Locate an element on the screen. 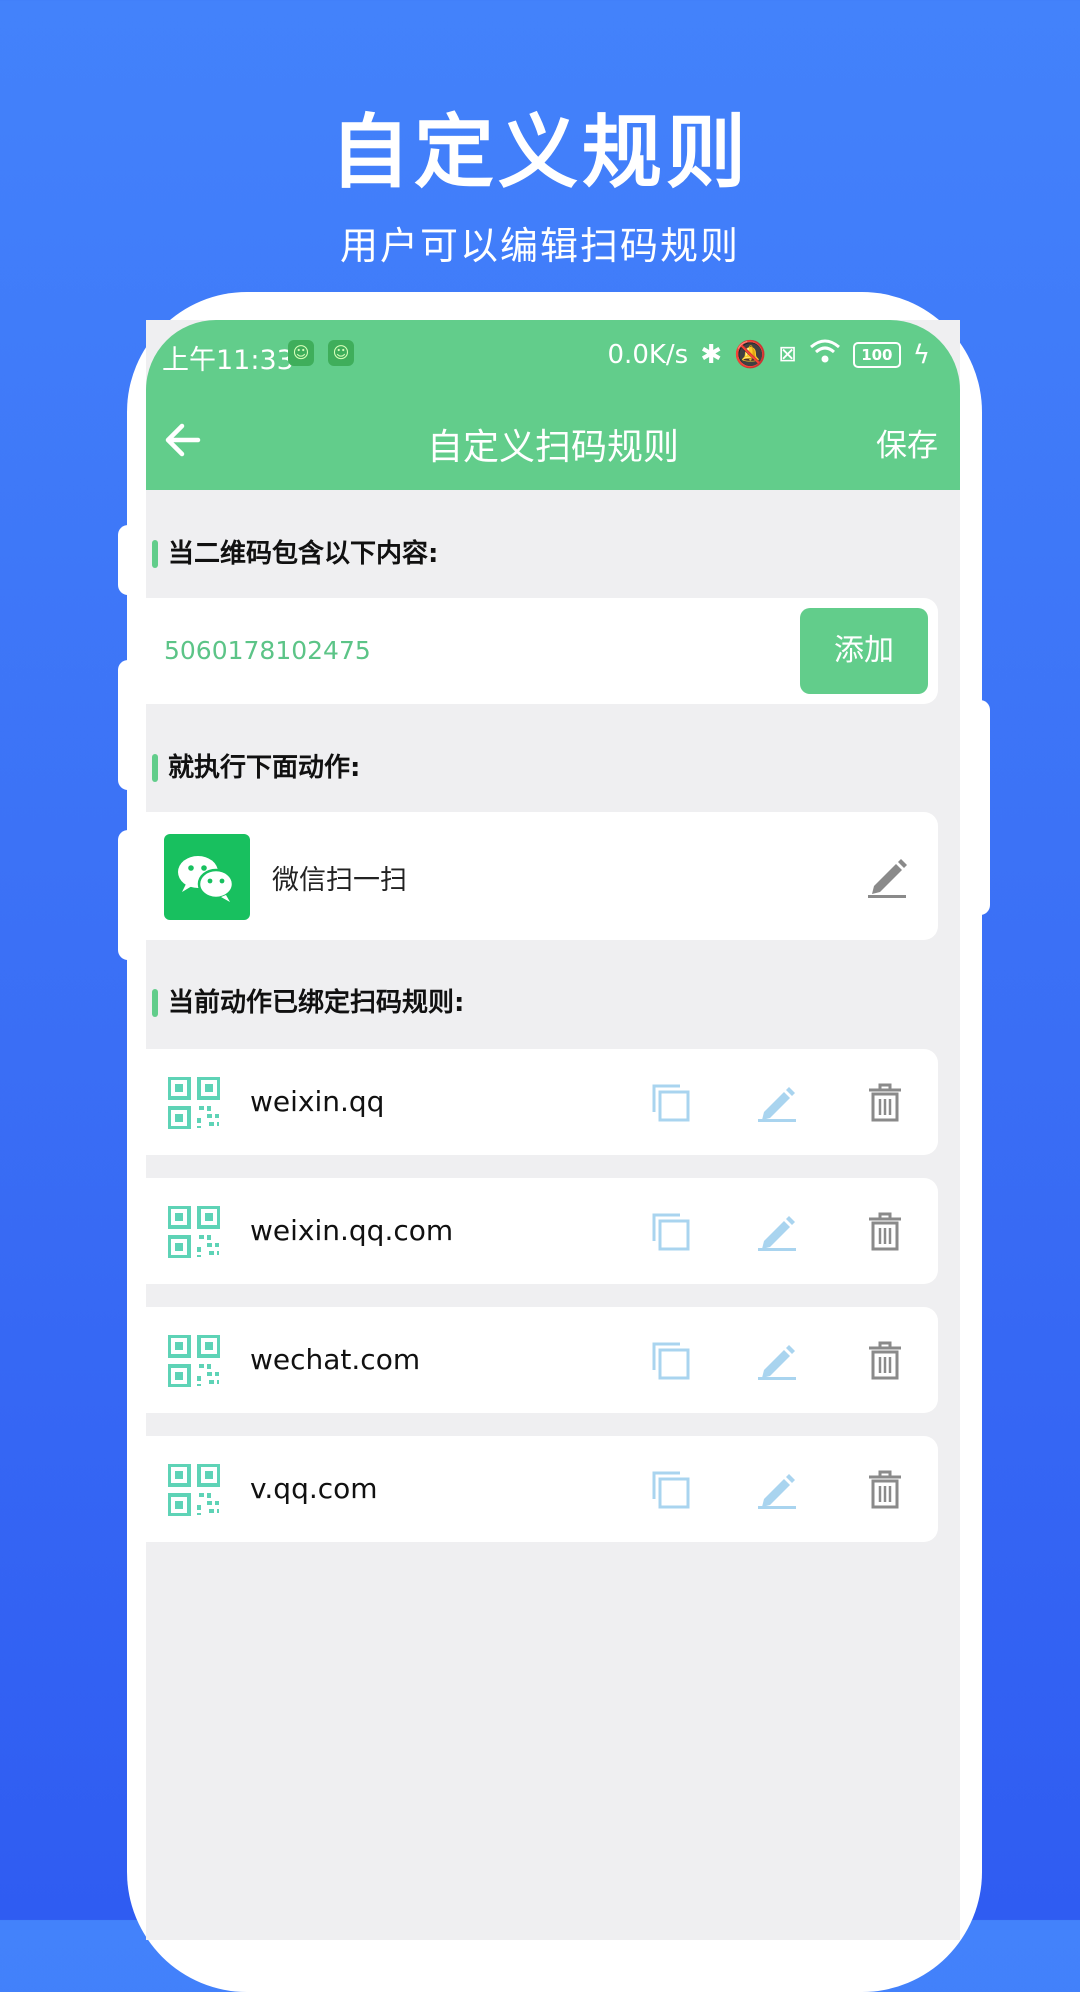  wifi-icon is located at coordinates (825, 354).